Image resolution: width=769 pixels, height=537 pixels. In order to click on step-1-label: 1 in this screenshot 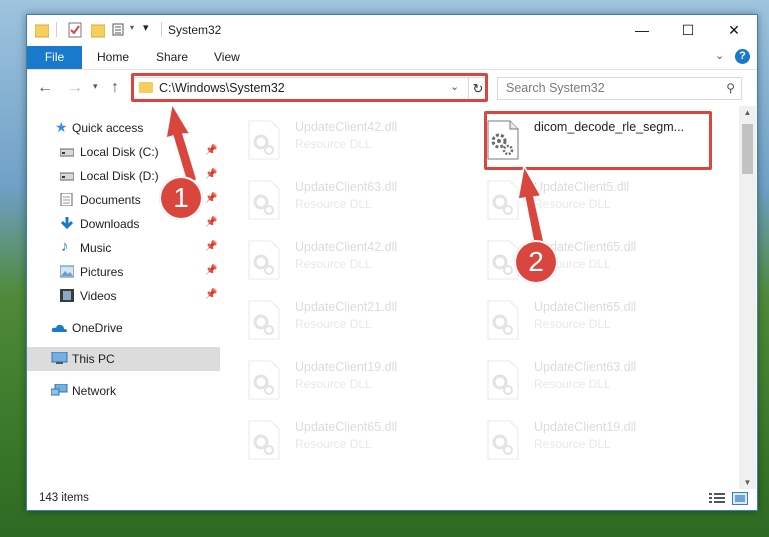, I will do `click(181, 197)`.